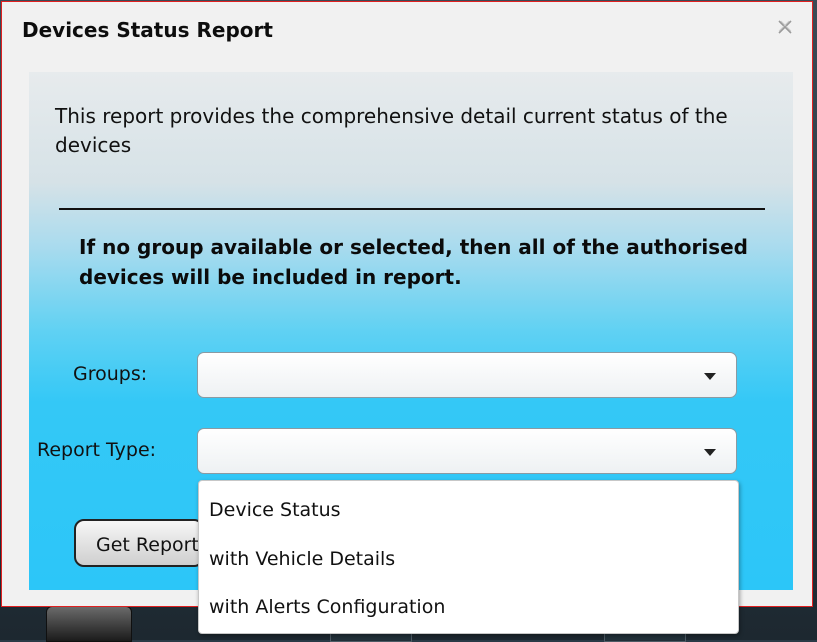 This screenshot has width=817, height=642. I want to click on option-device-status: Device Status, so click(468, 509).